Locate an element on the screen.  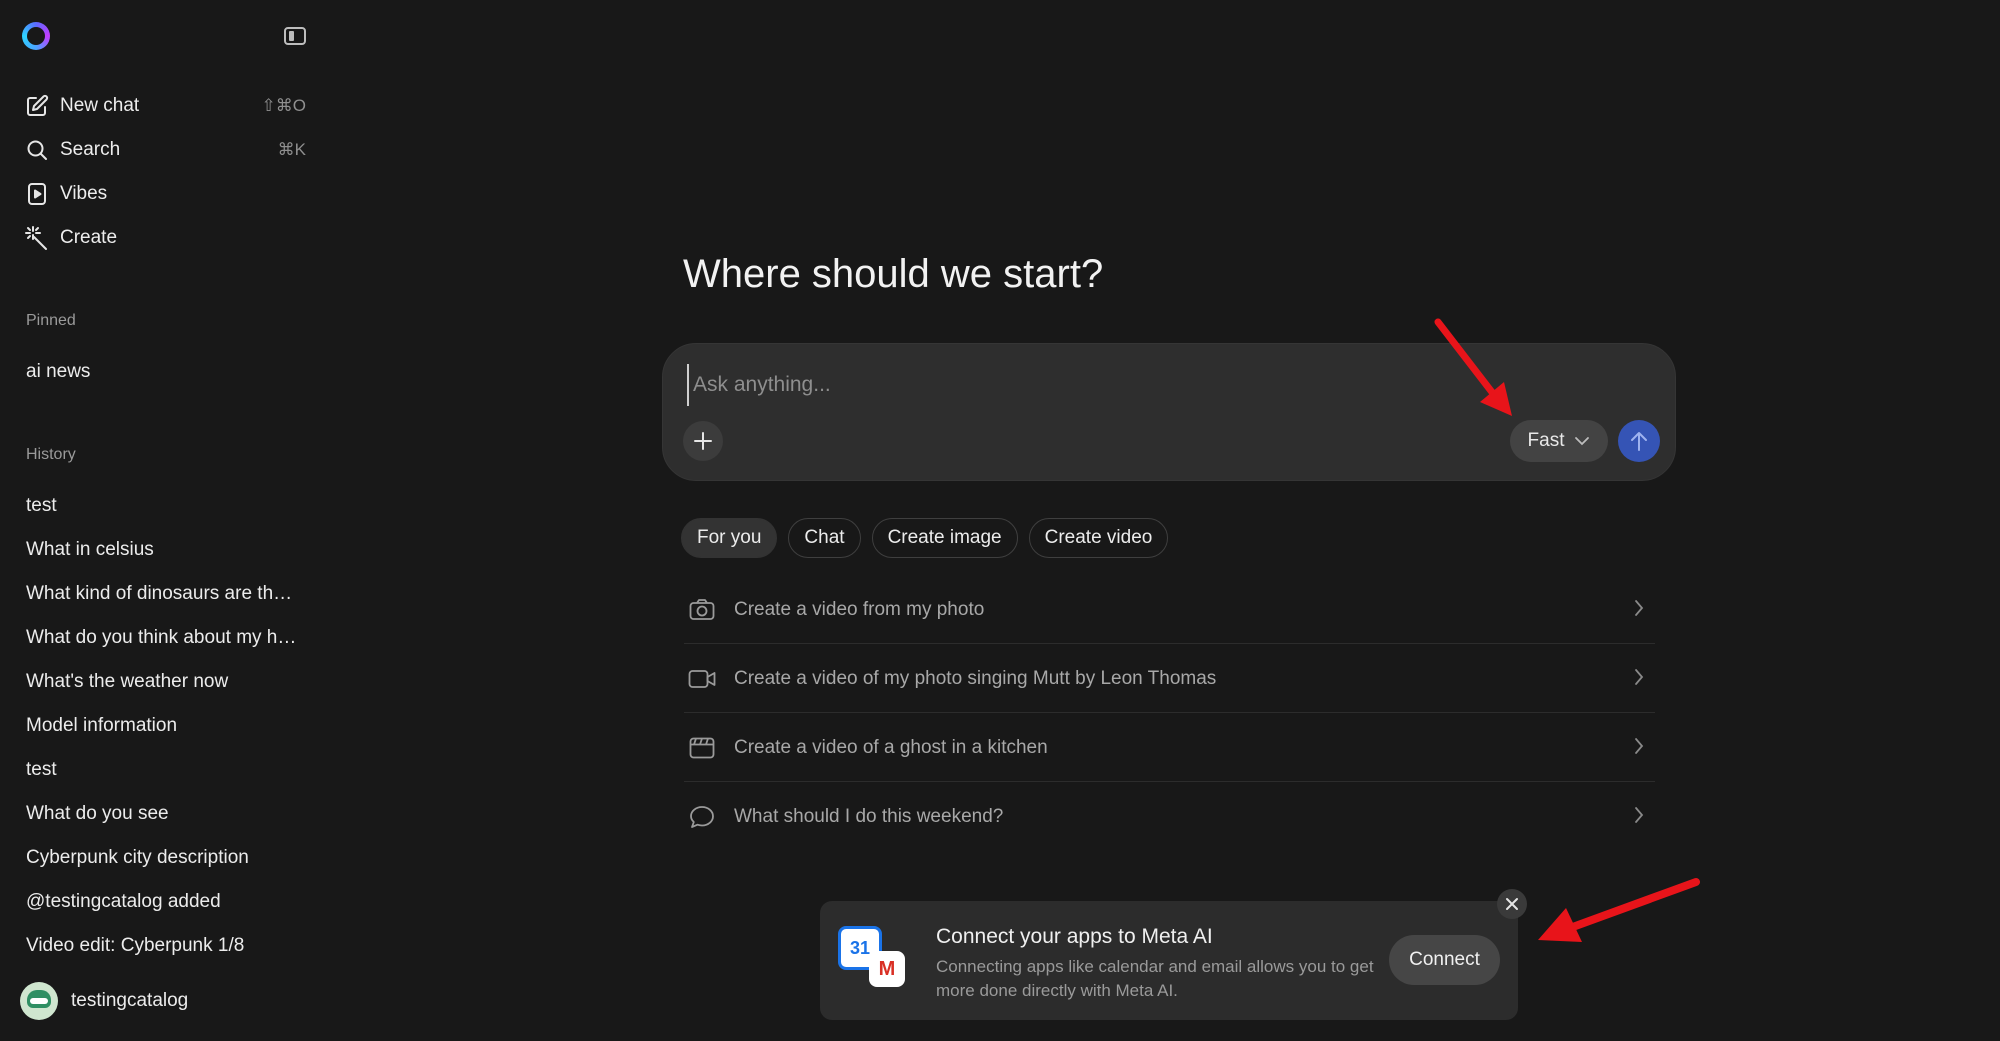
suggestion-item: What should I do this weekend? is located at coordinates (1169, 817).